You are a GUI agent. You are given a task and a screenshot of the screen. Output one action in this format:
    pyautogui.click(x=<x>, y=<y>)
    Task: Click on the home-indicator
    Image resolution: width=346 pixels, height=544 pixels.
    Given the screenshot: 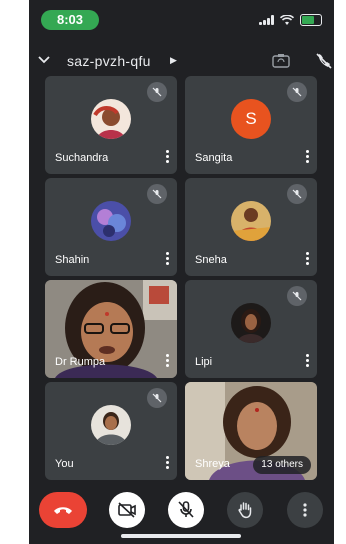 What is the action you would take?
    pyautogui.click(x=181, y=536)
    